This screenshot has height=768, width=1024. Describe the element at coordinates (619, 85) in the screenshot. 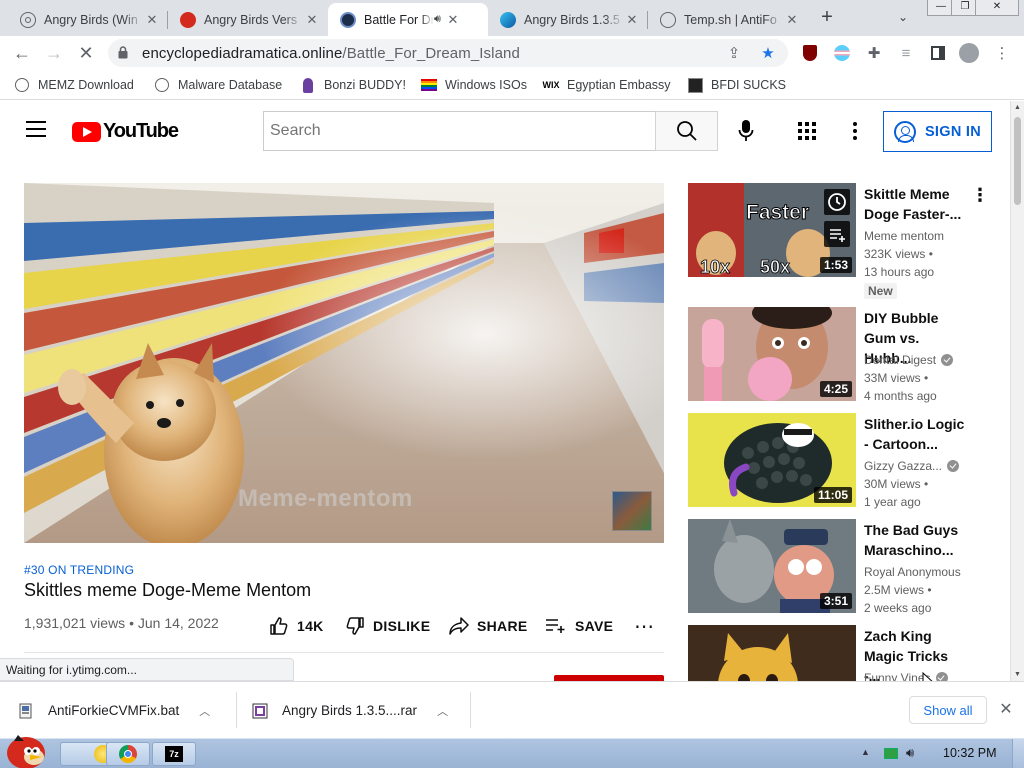

I see `bookmark-label: Egyptian Embassy` at that location.